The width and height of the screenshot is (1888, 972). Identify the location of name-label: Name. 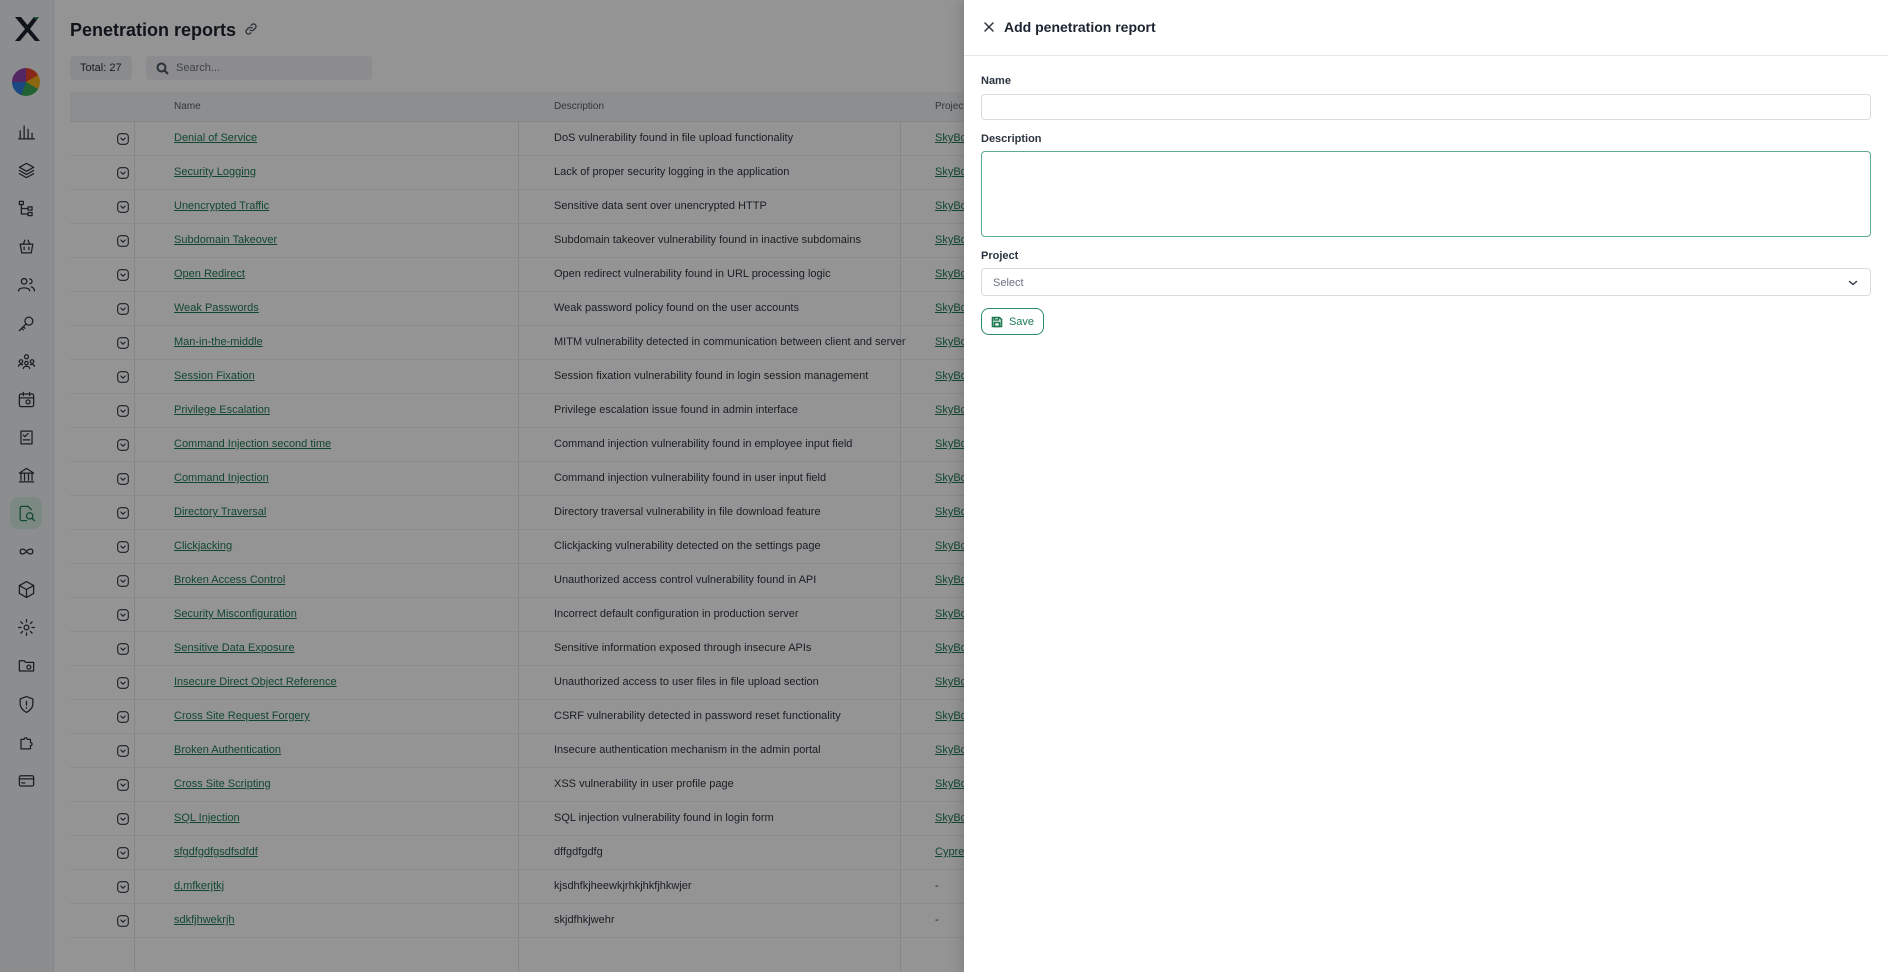
(996, 81).